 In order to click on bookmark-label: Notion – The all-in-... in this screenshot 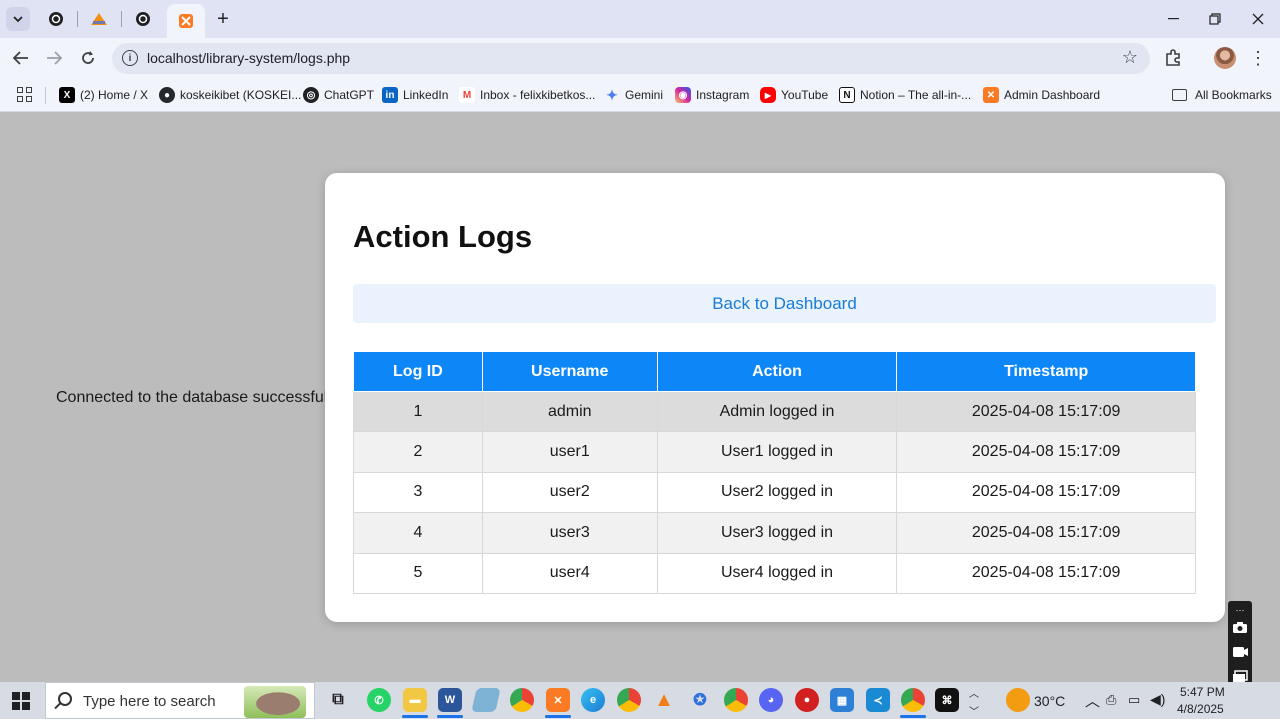, I will do `click(916, 95)`.